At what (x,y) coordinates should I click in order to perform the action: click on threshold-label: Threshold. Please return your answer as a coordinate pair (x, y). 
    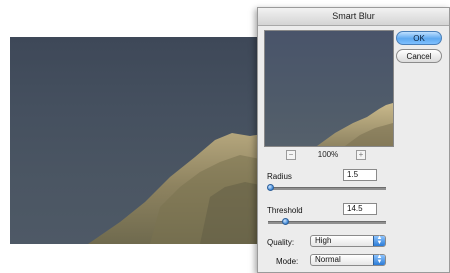
    Looking at the image, I should click on (285, 210).